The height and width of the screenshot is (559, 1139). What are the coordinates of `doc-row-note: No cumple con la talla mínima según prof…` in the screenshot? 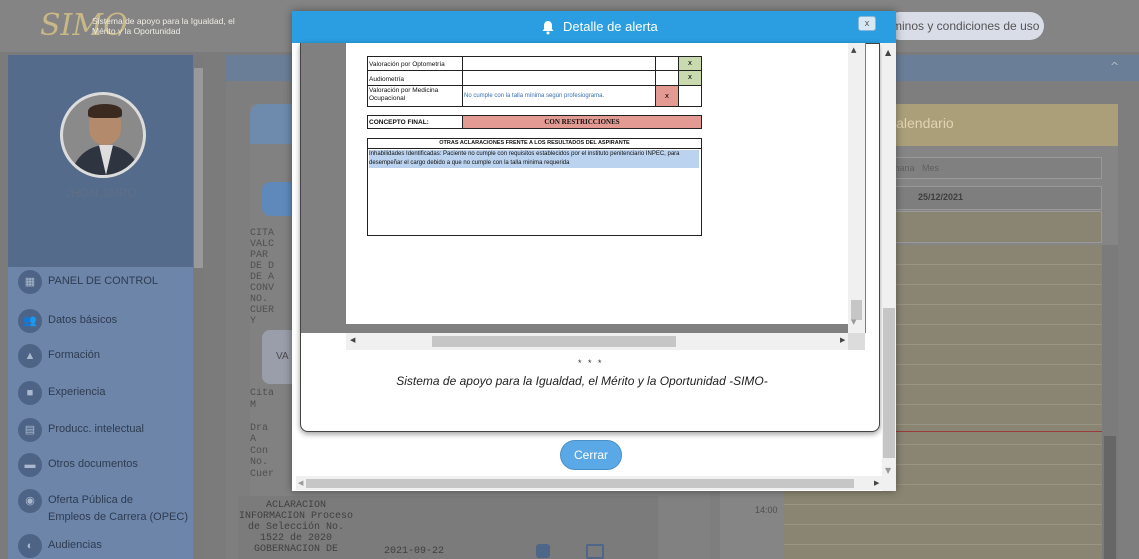 It's located at (534, 96).